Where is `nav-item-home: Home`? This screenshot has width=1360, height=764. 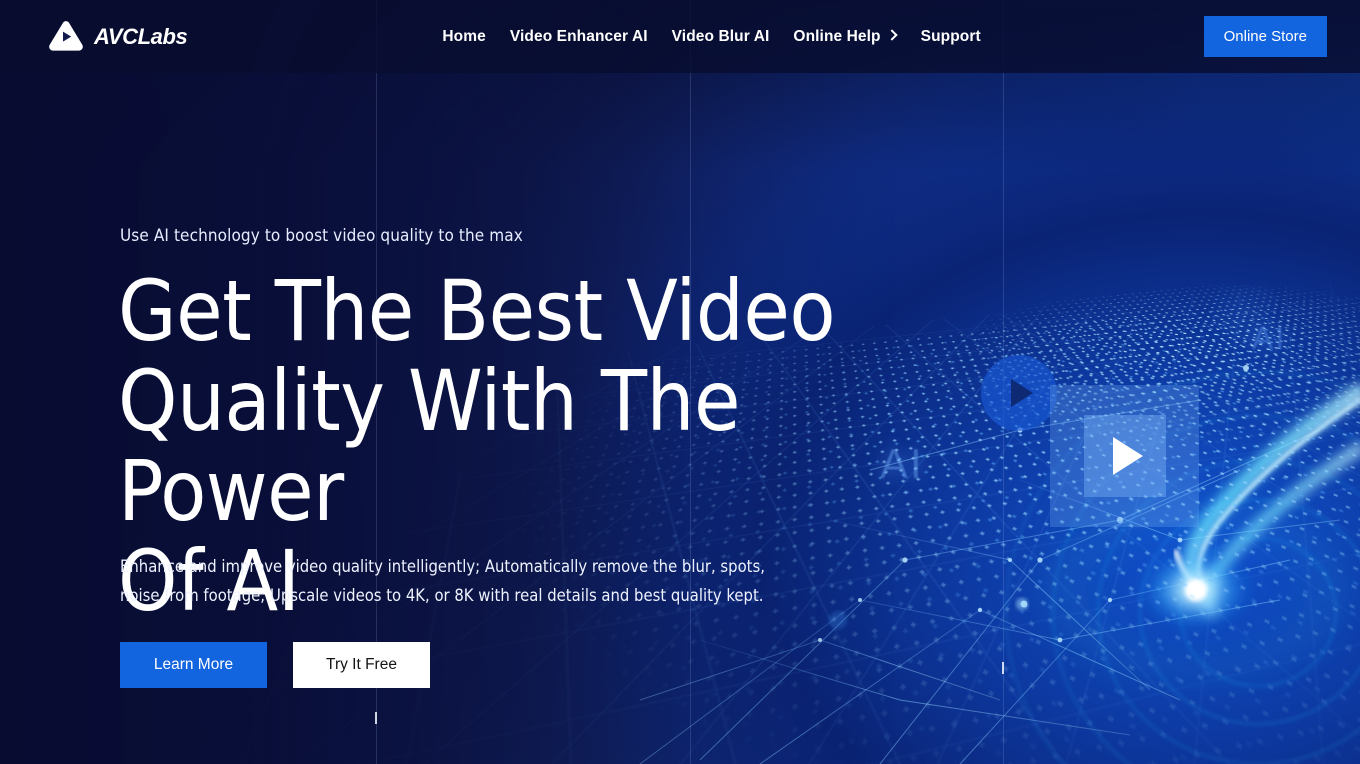 nav-item-home: Home is located at coordinates (463, 37).